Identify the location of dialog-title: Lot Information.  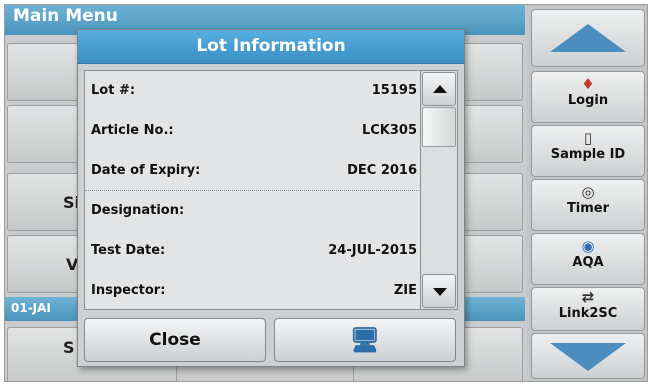
(271, 47).